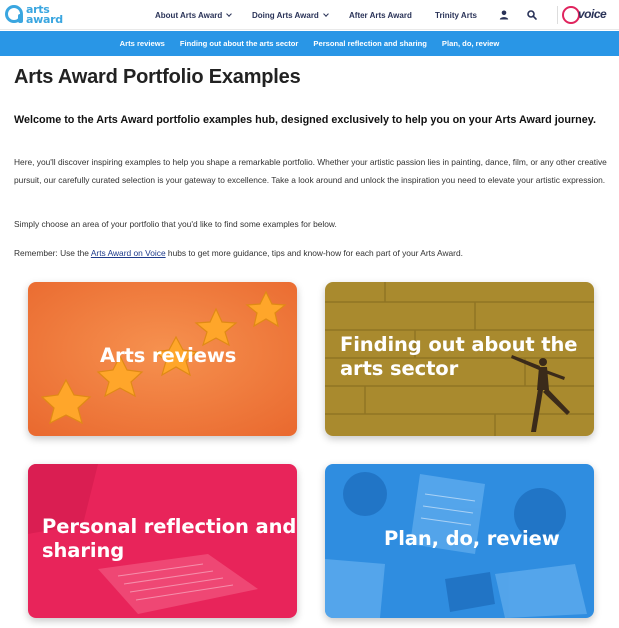  I want to click on user-icon, so click(504, 15).